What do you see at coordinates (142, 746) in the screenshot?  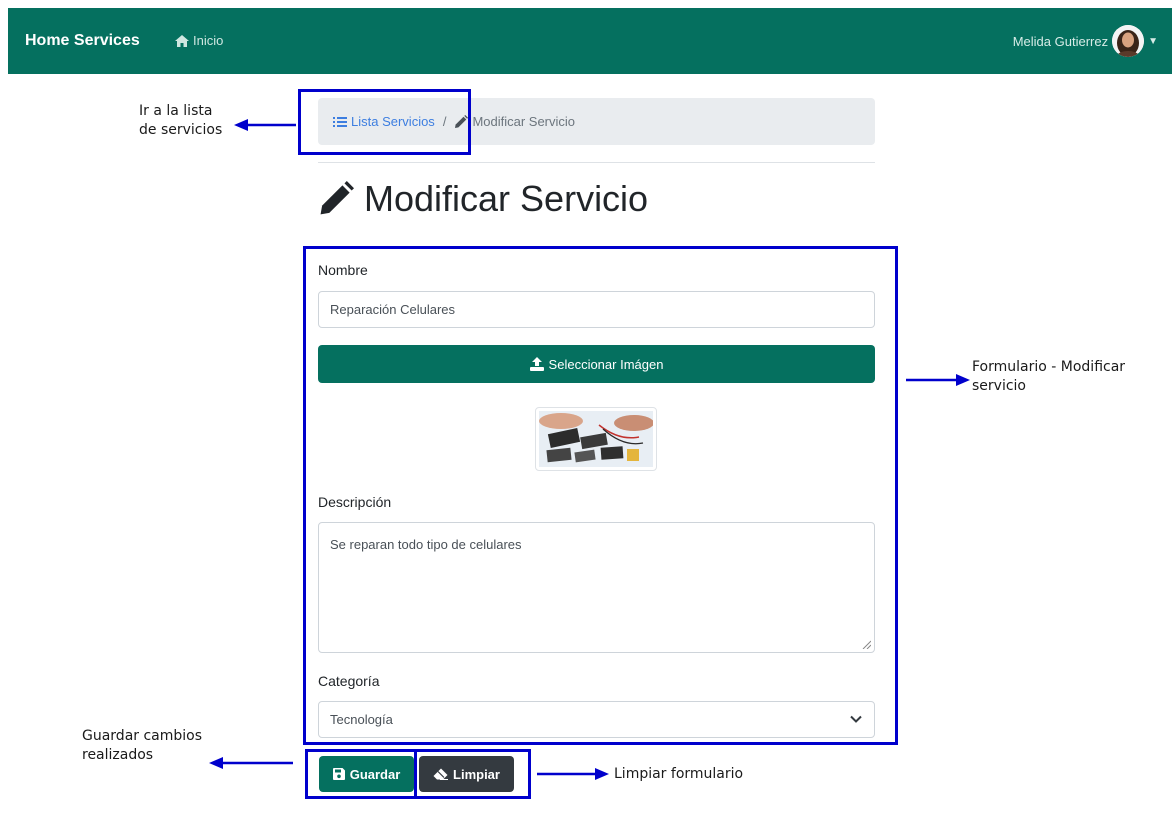 I see `annotation-save: Guardar cambios realizados` at bounding box center [142, 746].